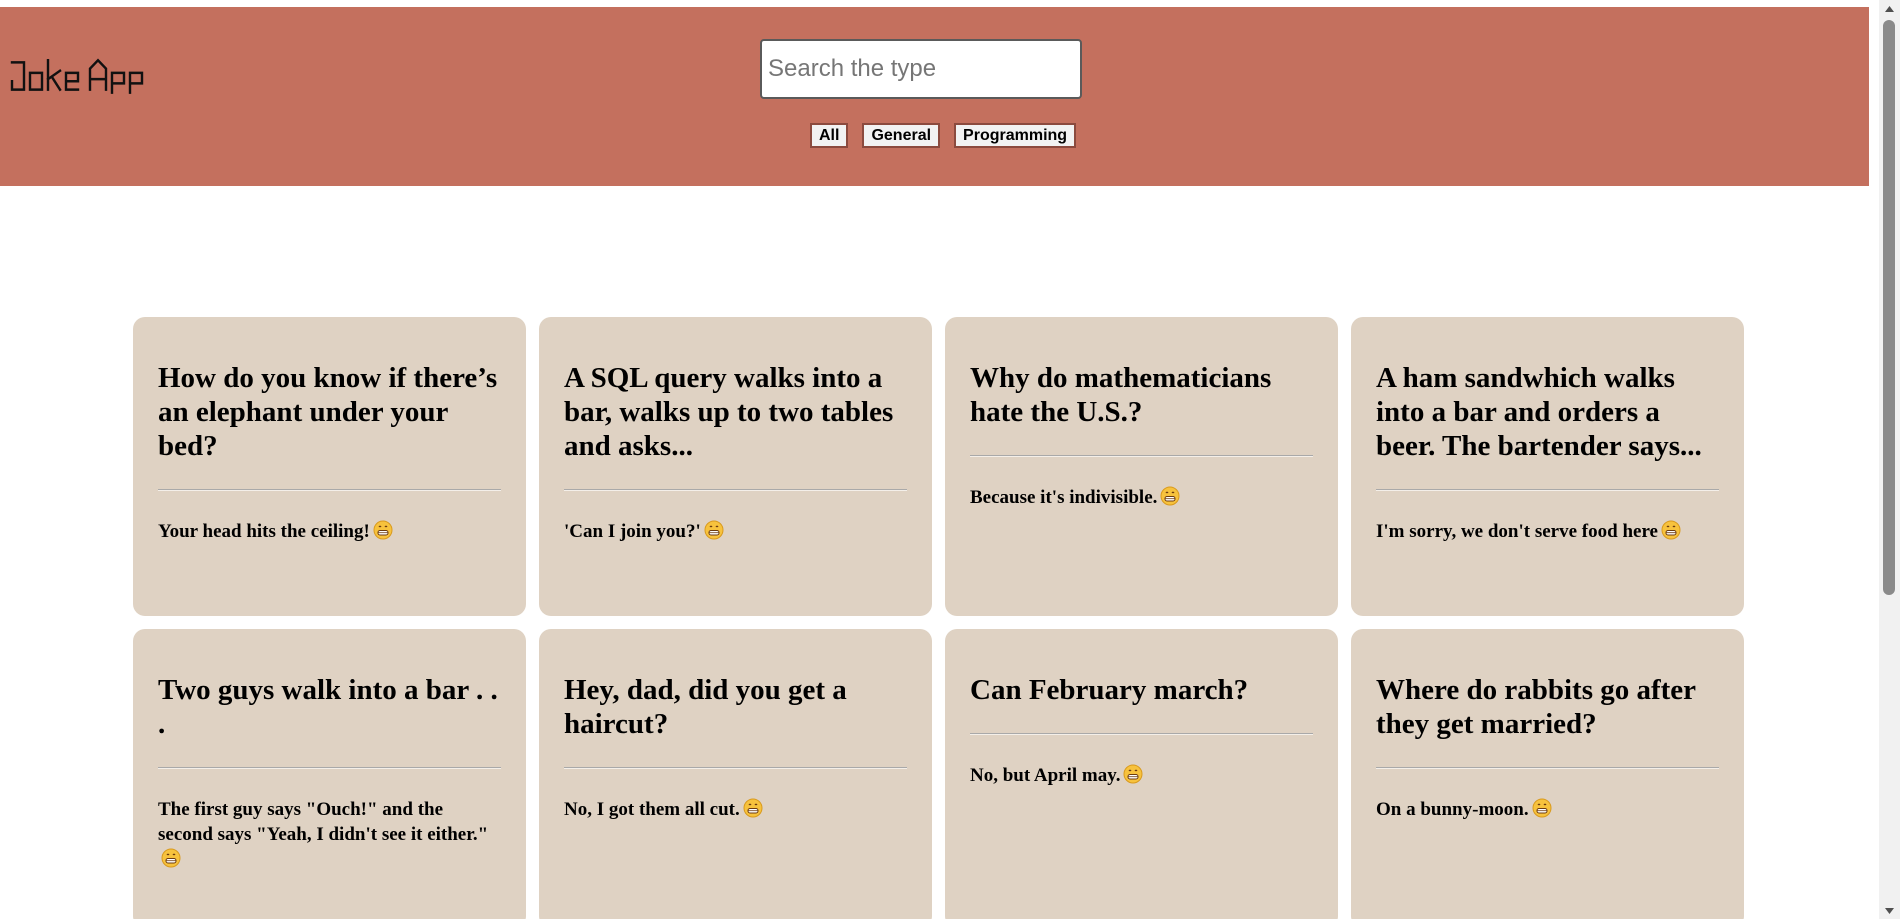 This screenshot has width=1900, height=919. I want to click on joke-punchline: 'Can I join you?', so click(735, 531).